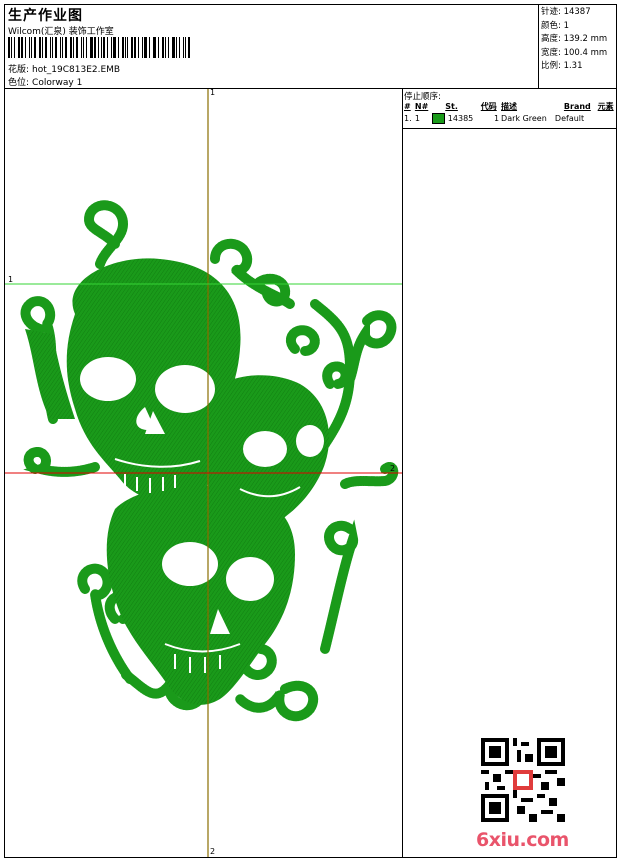 The width and height of the screenshot is (620, 860). What do you see at coordinates (76, 70) in the screenshot?
I see `design-file-name: hot_19C813E2.EMB` at bounding box center [76, 70].